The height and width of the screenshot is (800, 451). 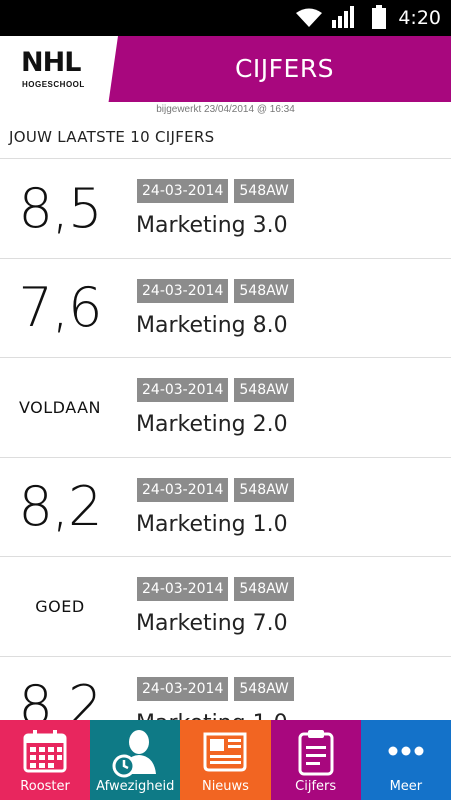 I want to click on nav-label: Meer, so click(x=406, y=786).